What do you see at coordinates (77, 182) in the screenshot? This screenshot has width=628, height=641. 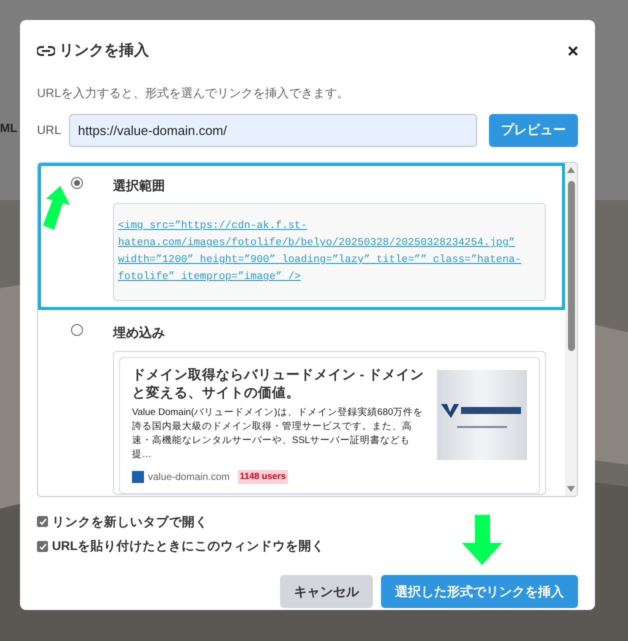 I see `radio-button` at bounding box center [77, 182].